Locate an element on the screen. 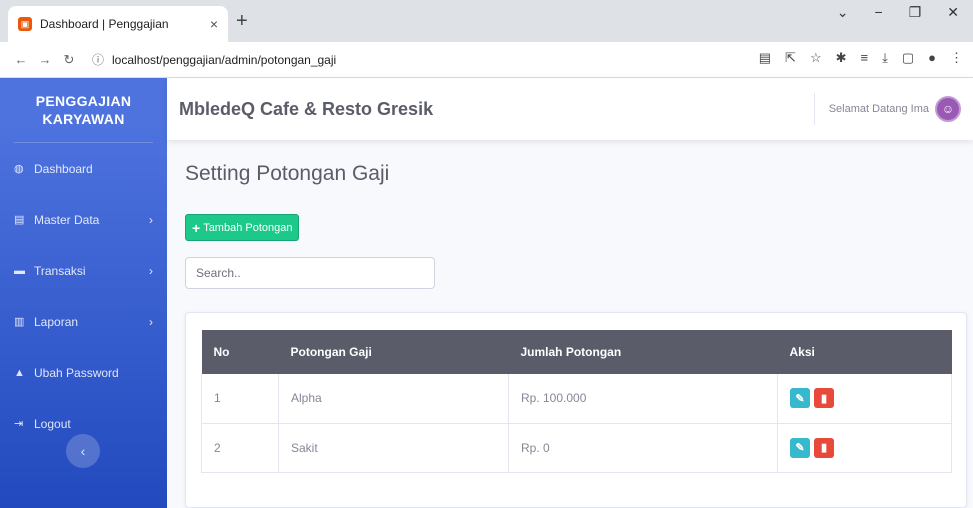  sidebar-brand: PENGGAJIAN KARYAWAN is located at coordinates (83, 110).